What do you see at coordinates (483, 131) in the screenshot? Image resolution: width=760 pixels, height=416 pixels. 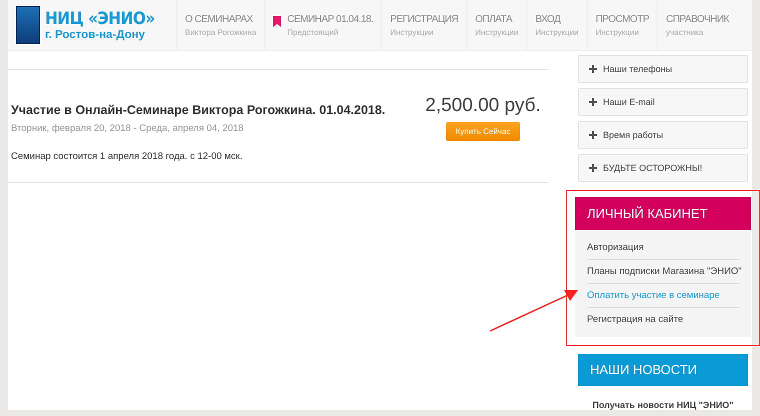 I see `buy-now-button: Купить Сейчас` at bounding box center [483, 131].